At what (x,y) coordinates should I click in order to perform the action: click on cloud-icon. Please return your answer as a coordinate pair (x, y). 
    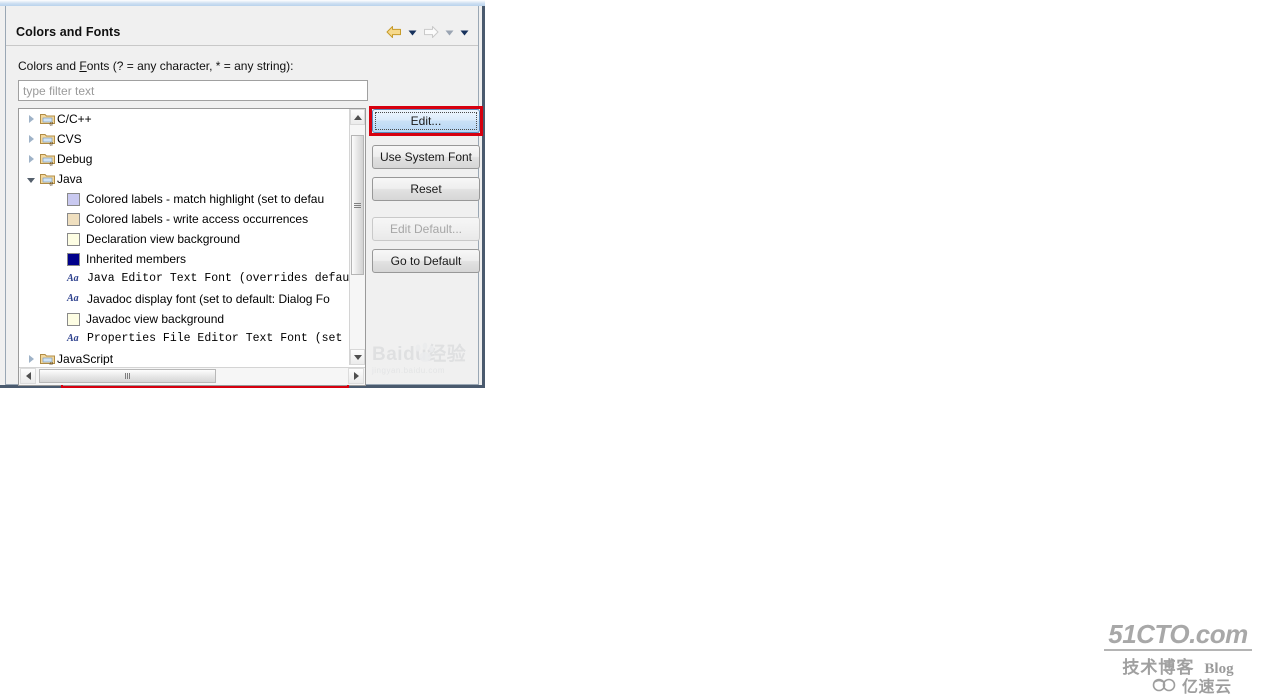
    Looking at the image, I should click on (1164, 685).